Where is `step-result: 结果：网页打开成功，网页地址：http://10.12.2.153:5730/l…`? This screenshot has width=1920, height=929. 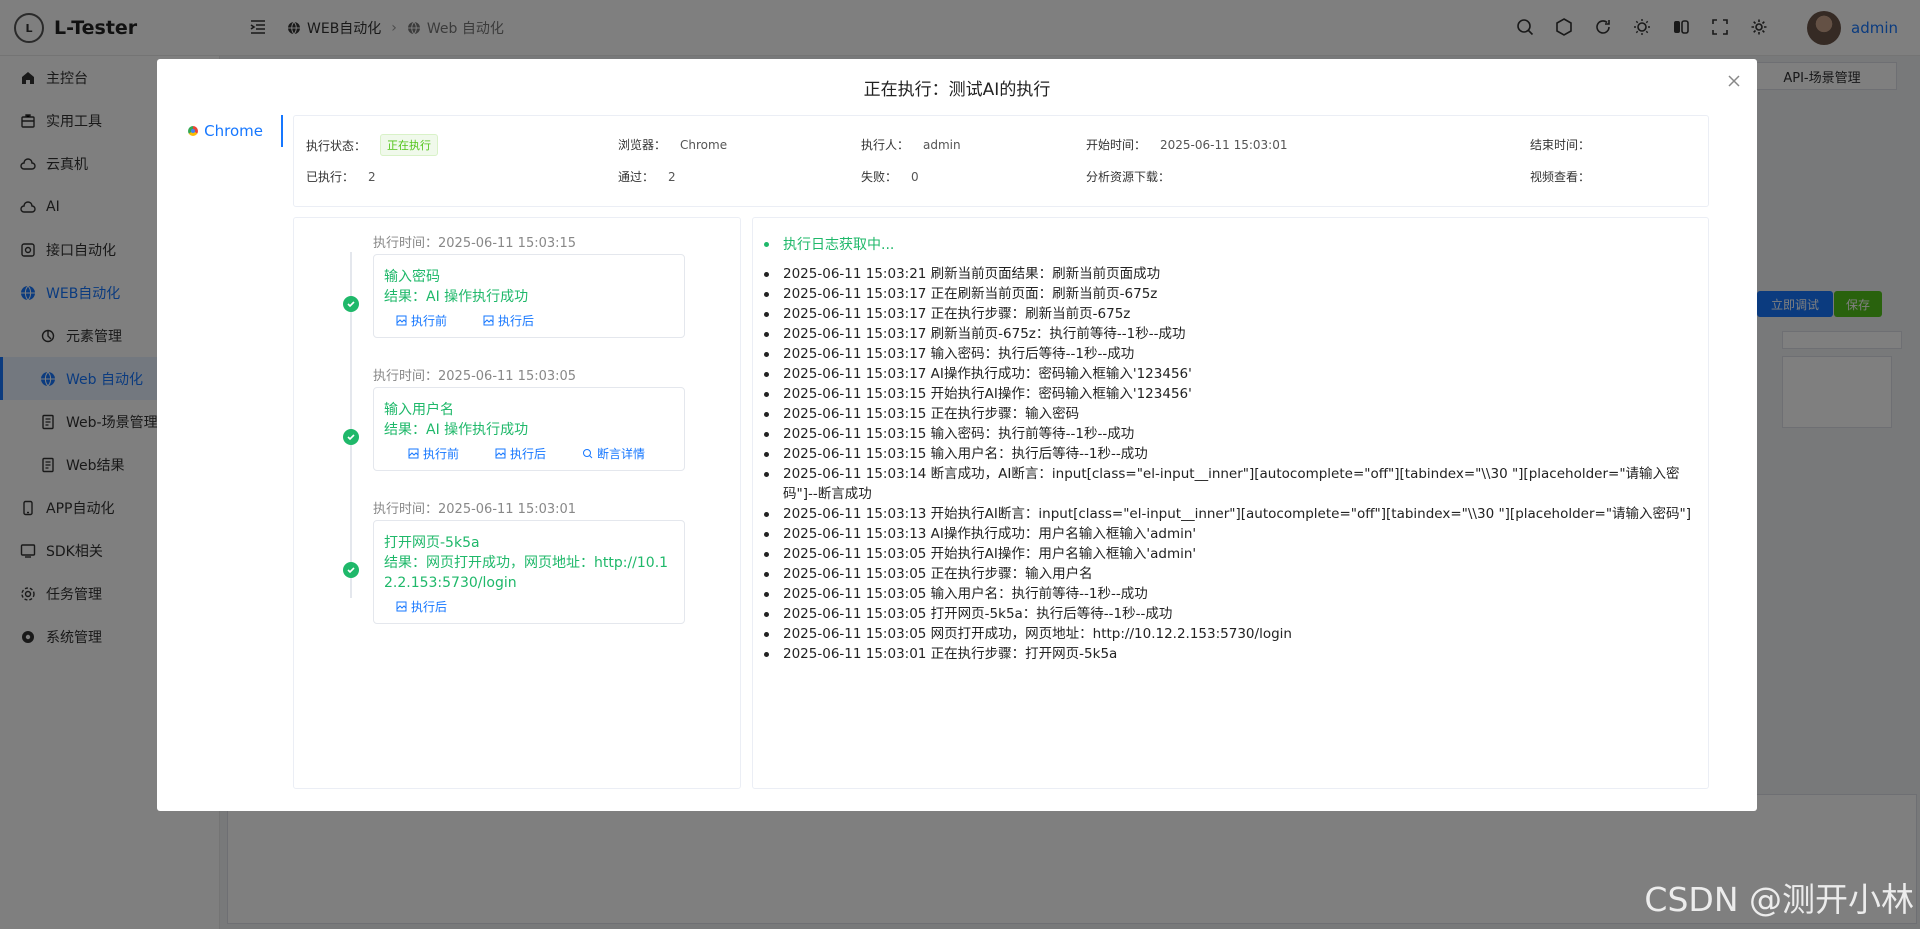
step-result: 结果：网页打开成功，网页地址：http://10.12.2.153:5730/l… is located at coordinates (526, 573).